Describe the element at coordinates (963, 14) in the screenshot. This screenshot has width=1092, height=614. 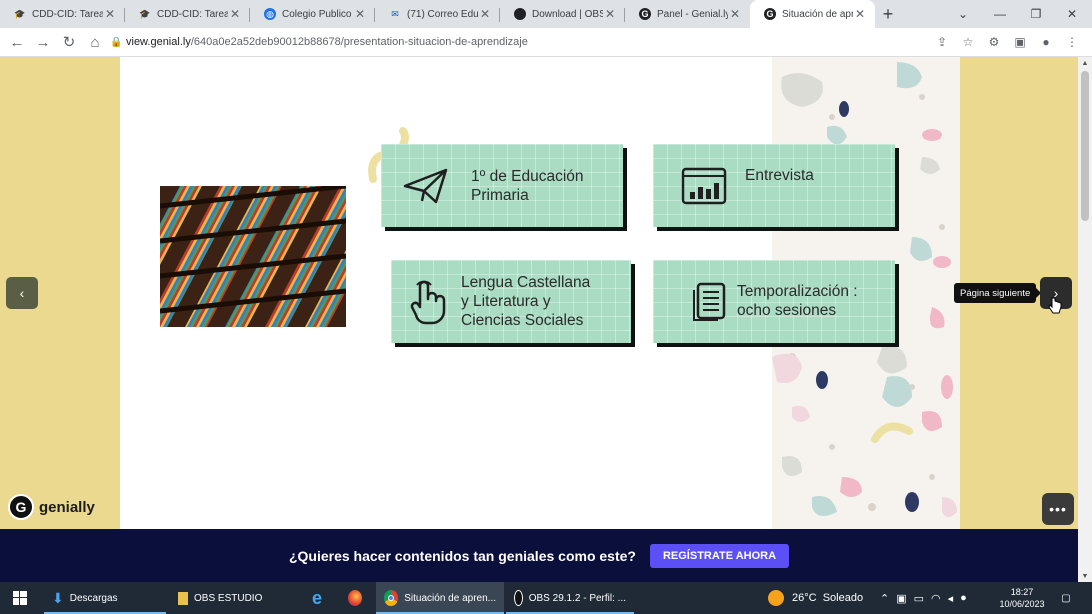
I see `tab-search-icon: ⌄` at that location.